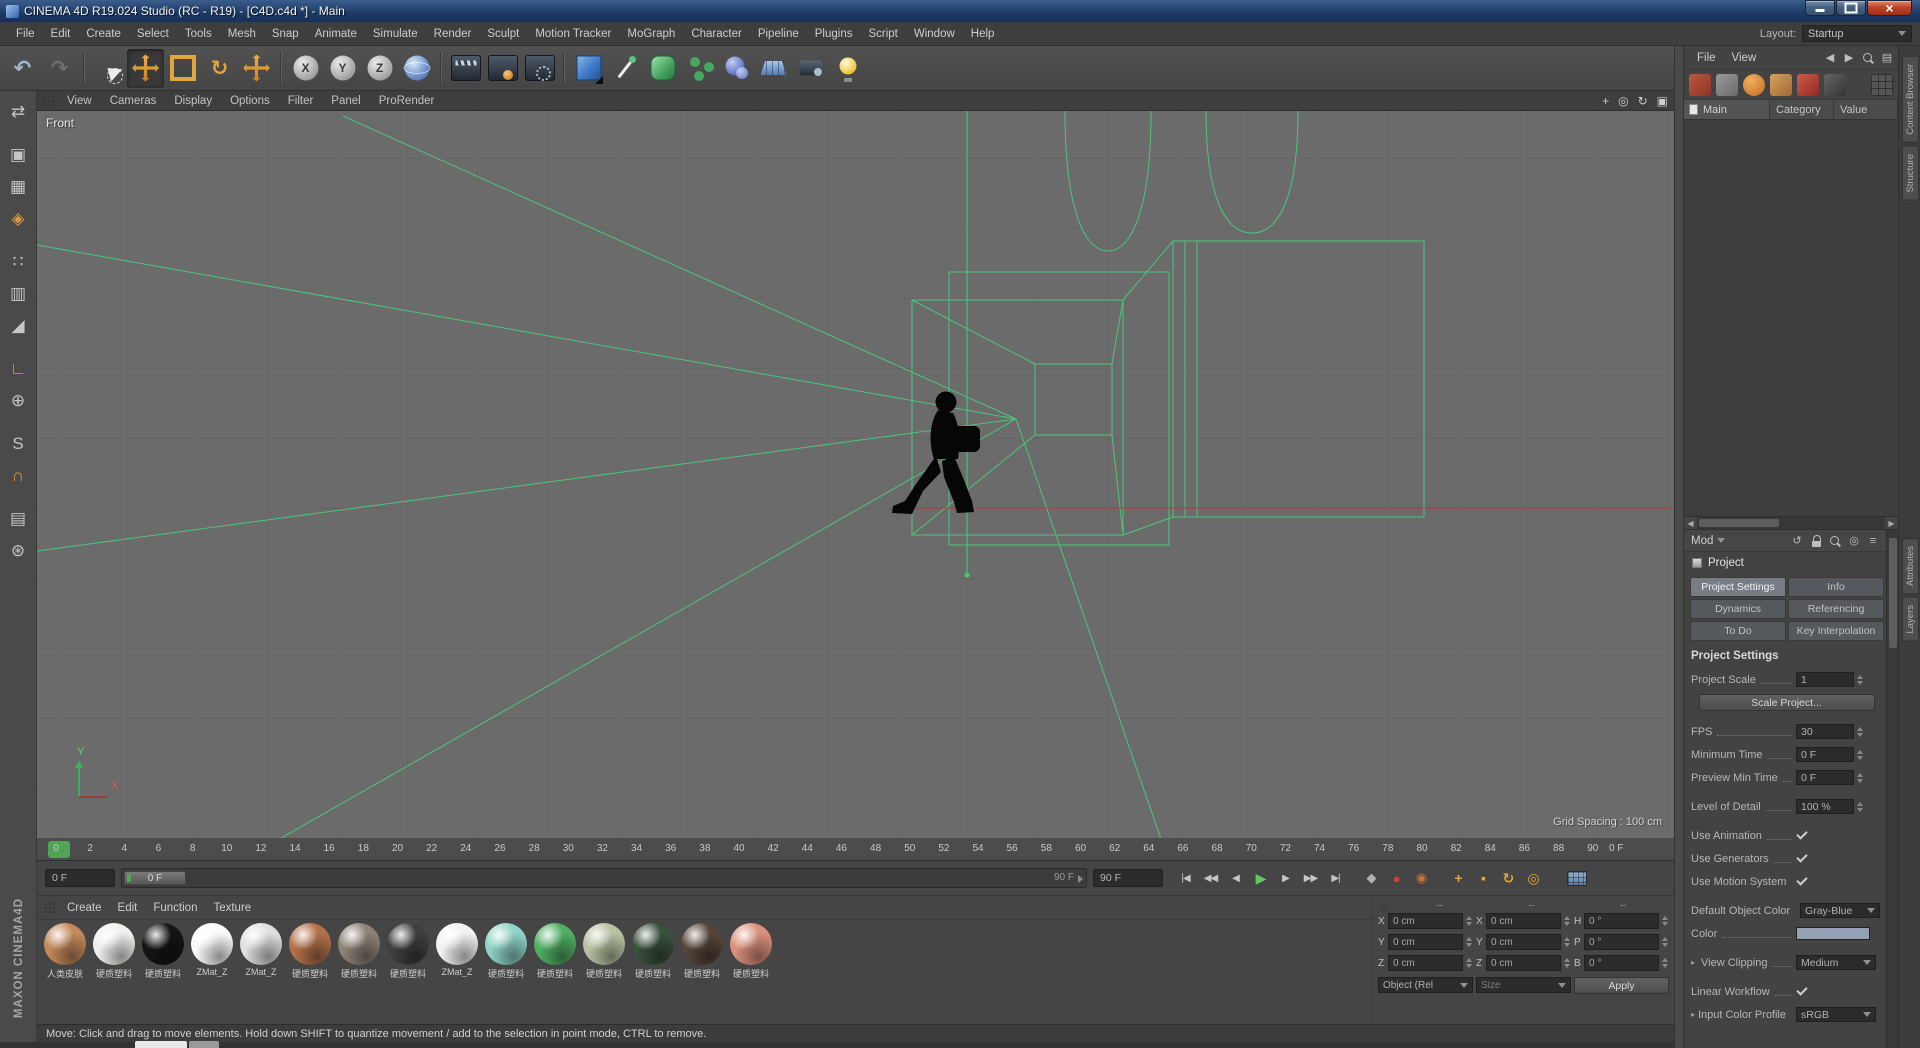 The width and height of the screenshot is (1920, 1048). Describe the element at coordinates (18, 519) in the screenshot. I see `workplane-lock-icon: ▤` at that location.